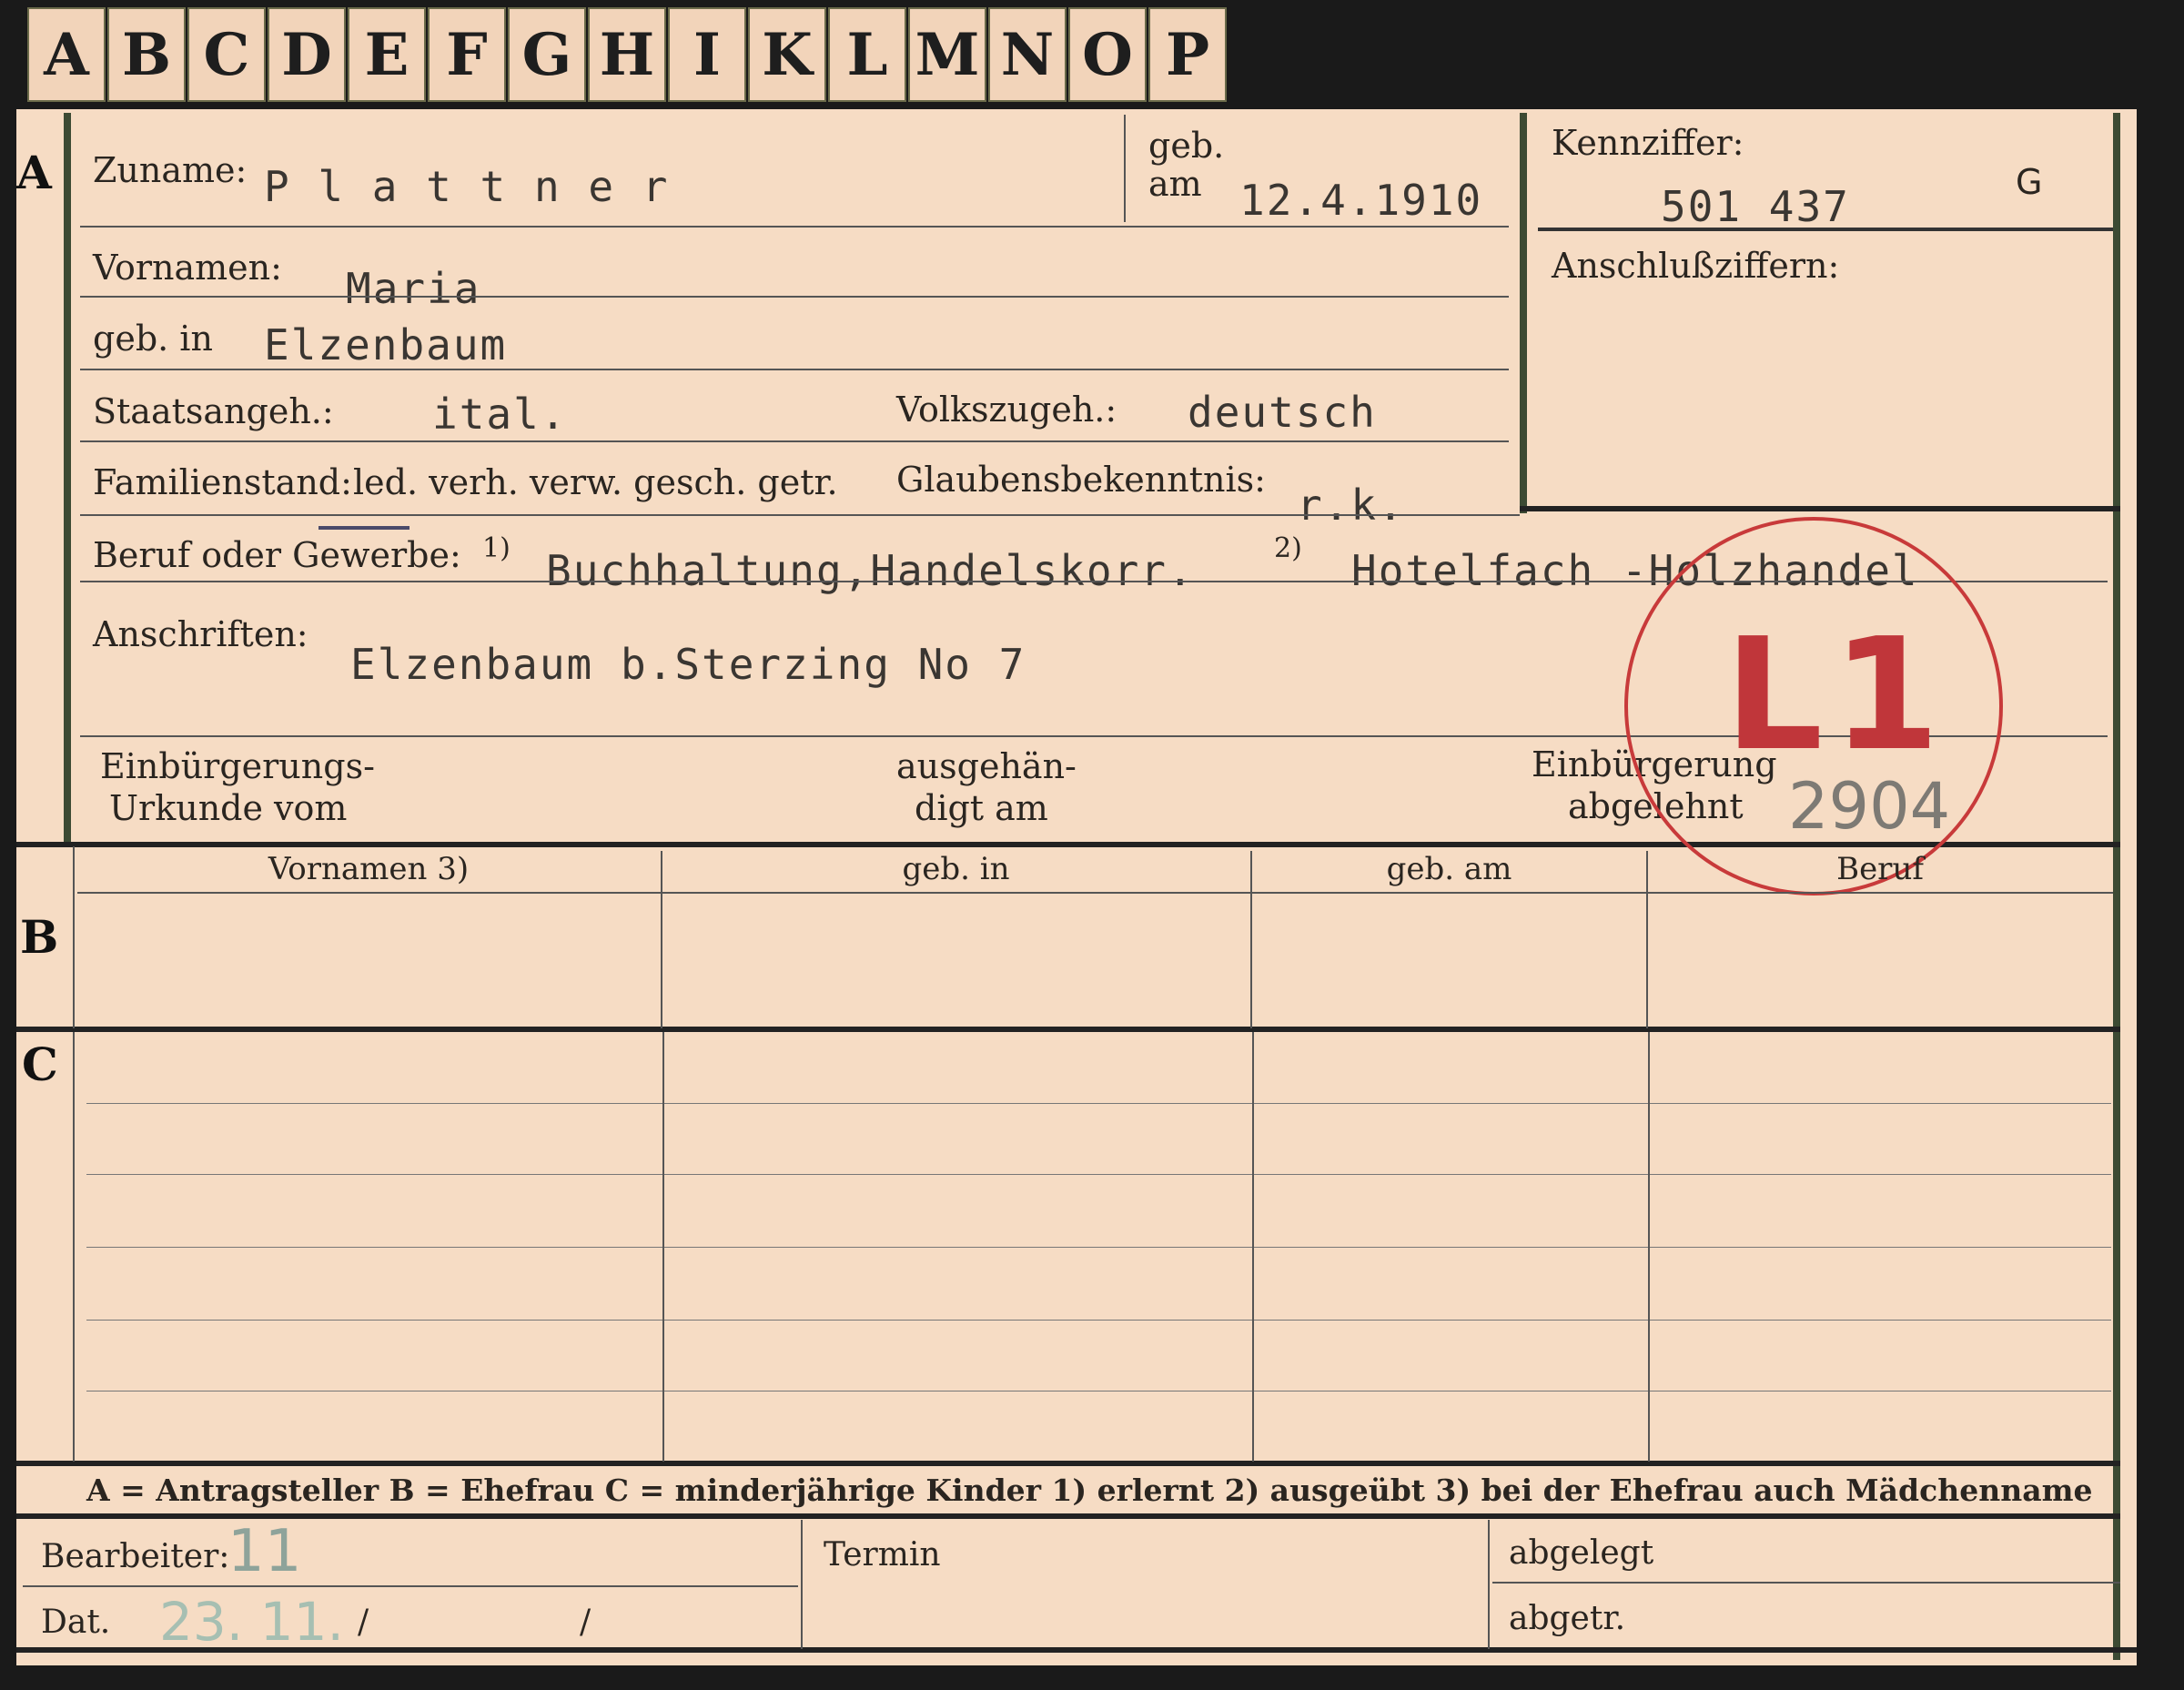 The height and width of the screenshot is (1690, 2184). What do you see at coordinates (1820, 508) in the screenshot?
I see `kennziffer-box-bottom` at bounding box center [1820, 508].